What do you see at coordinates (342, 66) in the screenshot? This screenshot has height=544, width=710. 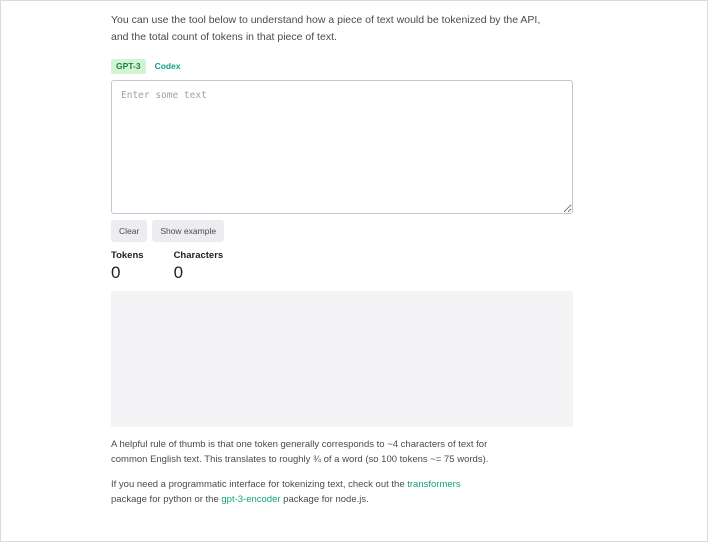 I see `model-tabs: GPT-3 Codex` at bounding box center [342, 66].